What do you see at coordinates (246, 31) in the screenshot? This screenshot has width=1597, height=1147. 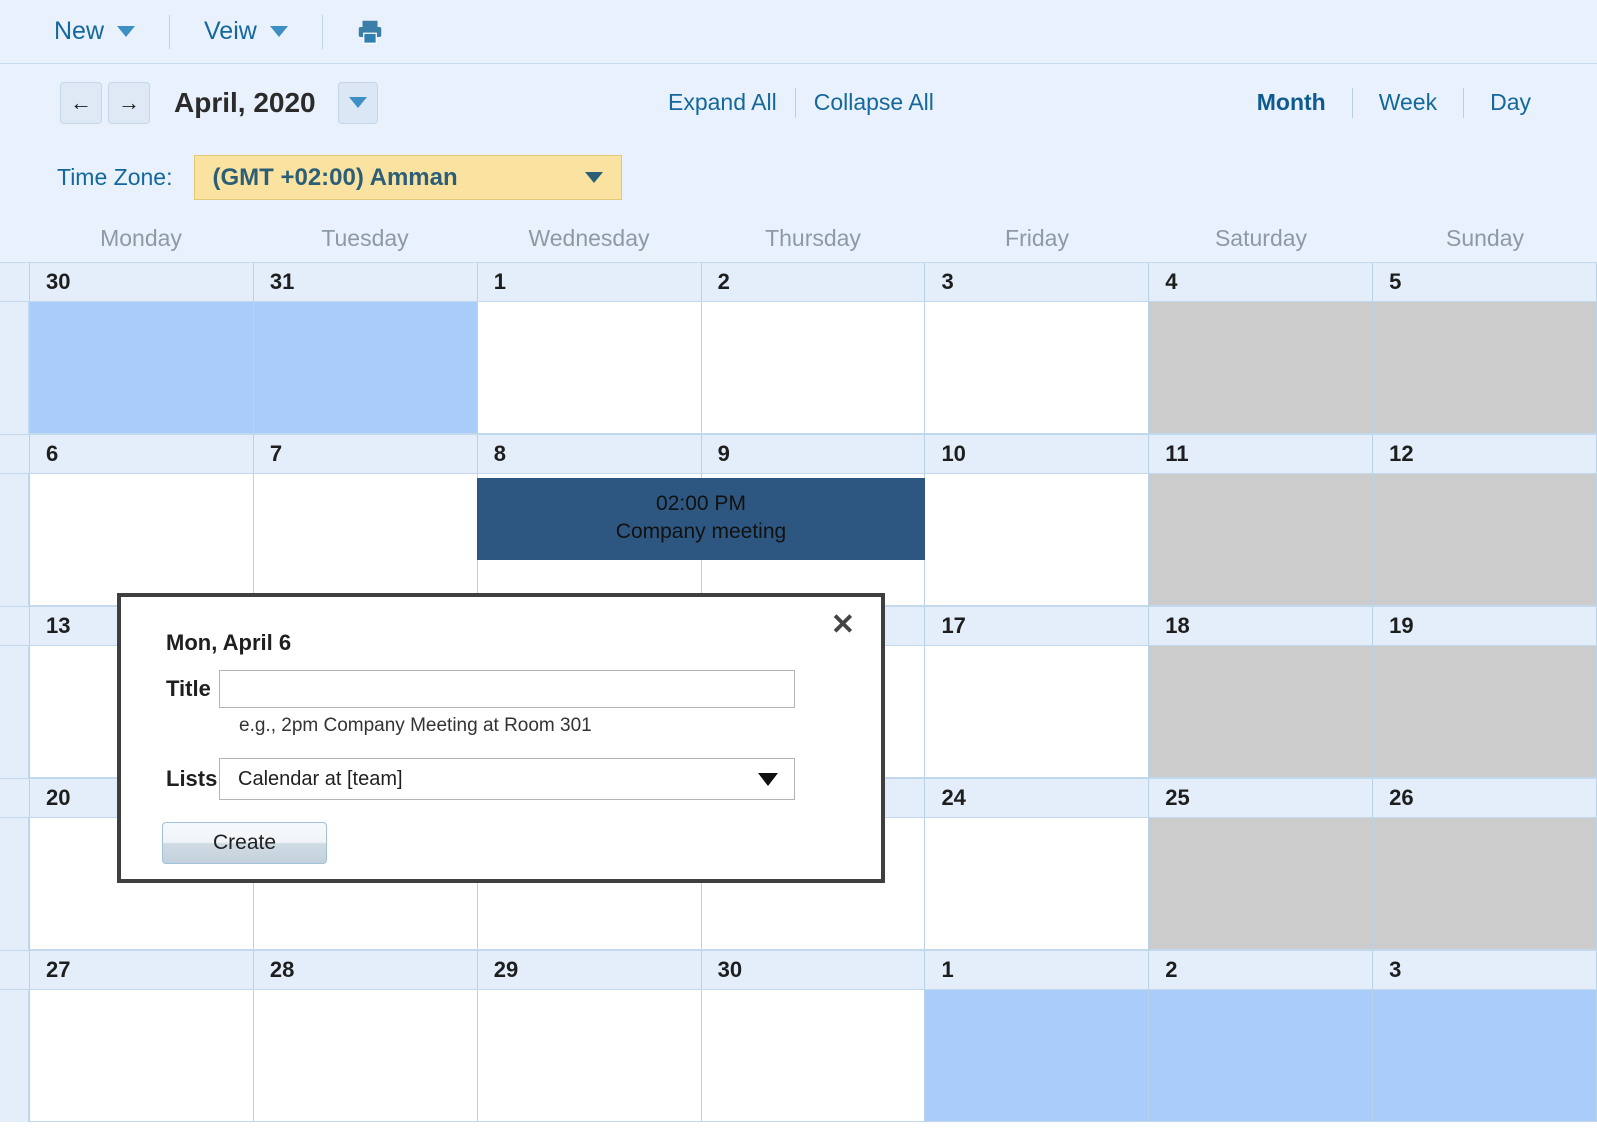 I see `view-menu-button: Veiw` at bounding box center [246, 31].